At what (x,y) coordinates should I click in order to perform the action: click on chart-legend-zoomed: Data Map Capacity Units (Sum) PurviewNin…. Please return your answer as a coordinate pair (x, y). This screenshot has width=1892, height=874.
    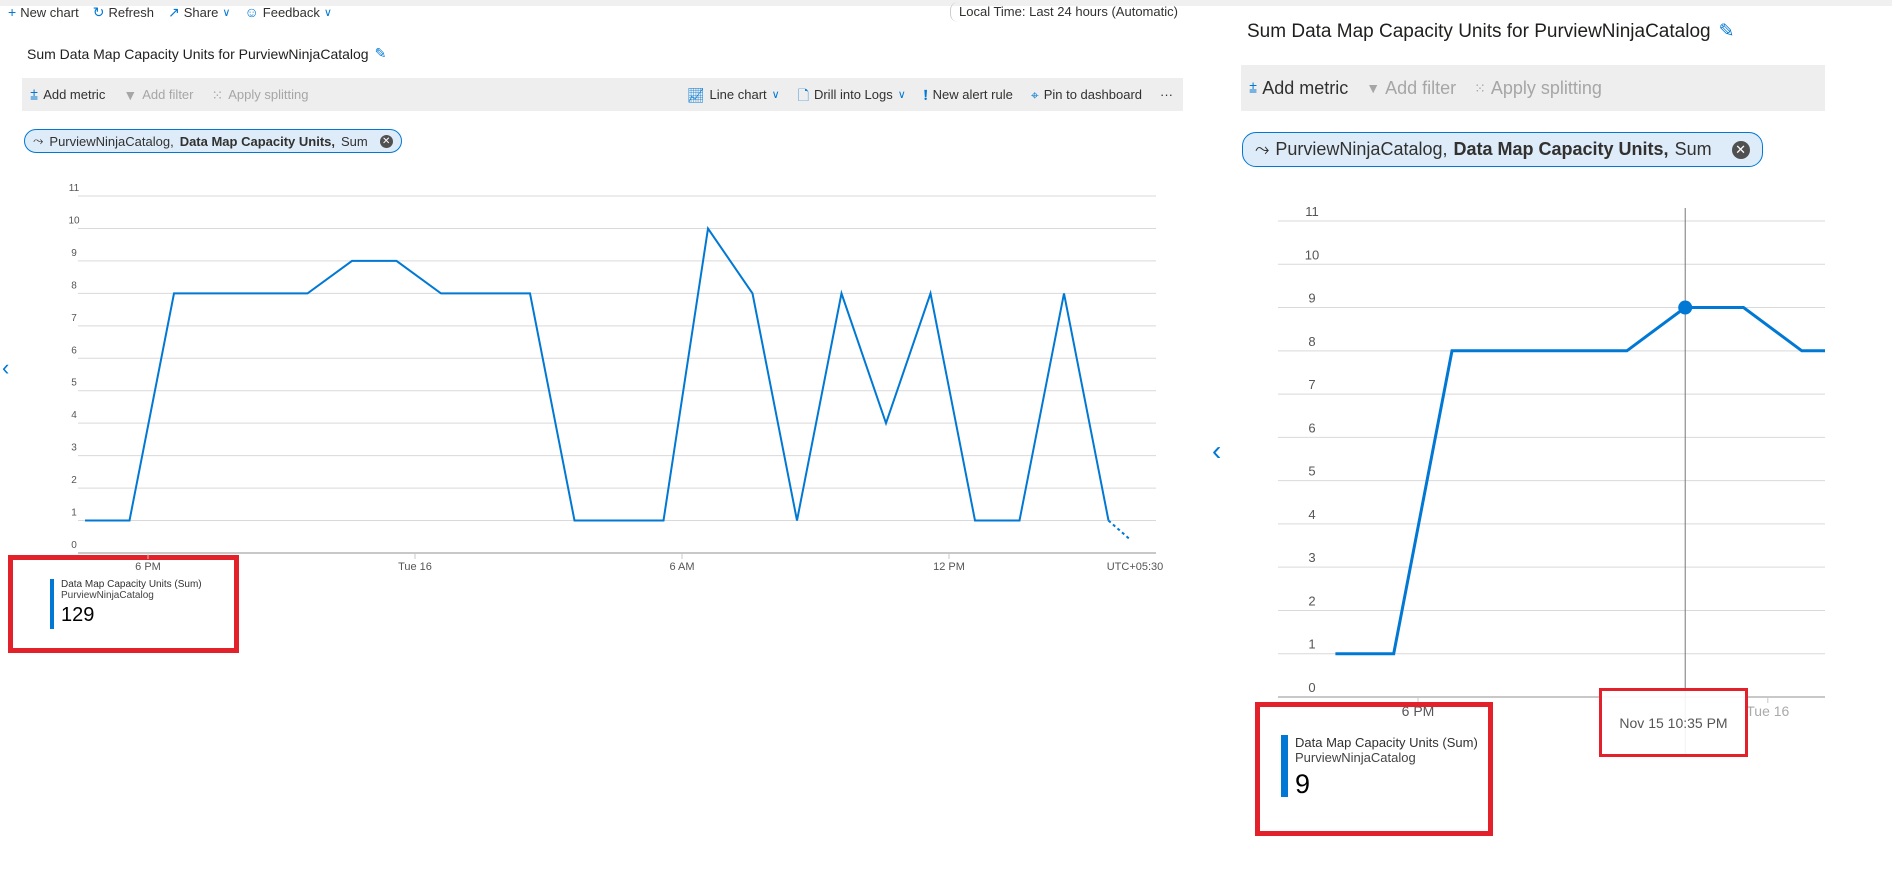
    Looking at the image, I should click on (1374, 769).